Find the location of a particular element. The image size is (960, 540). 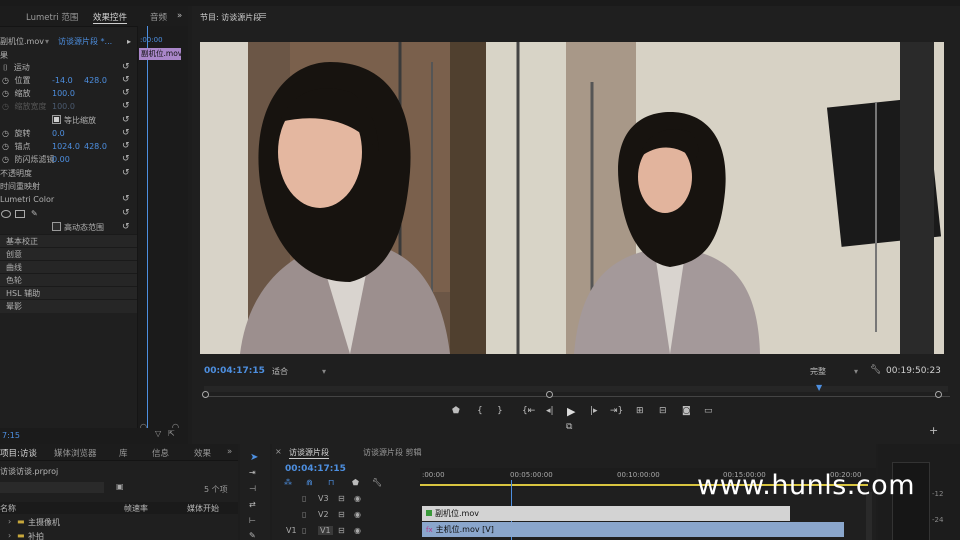

fit-dropdown: 适合 ▾ is located at coordinates (299, 371).